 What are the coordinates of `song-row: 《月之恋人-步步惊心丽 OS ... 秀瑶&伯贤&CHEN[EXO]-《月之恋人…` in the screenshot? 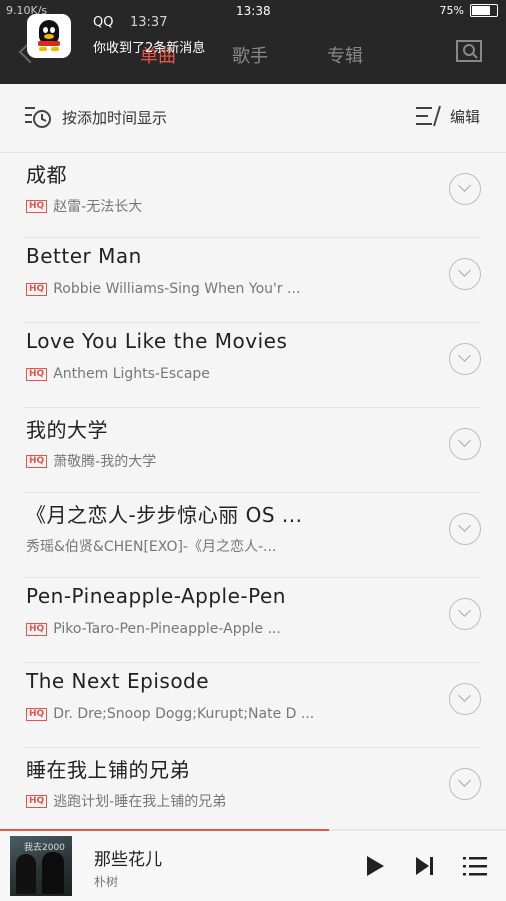 It's located at (253, 535).